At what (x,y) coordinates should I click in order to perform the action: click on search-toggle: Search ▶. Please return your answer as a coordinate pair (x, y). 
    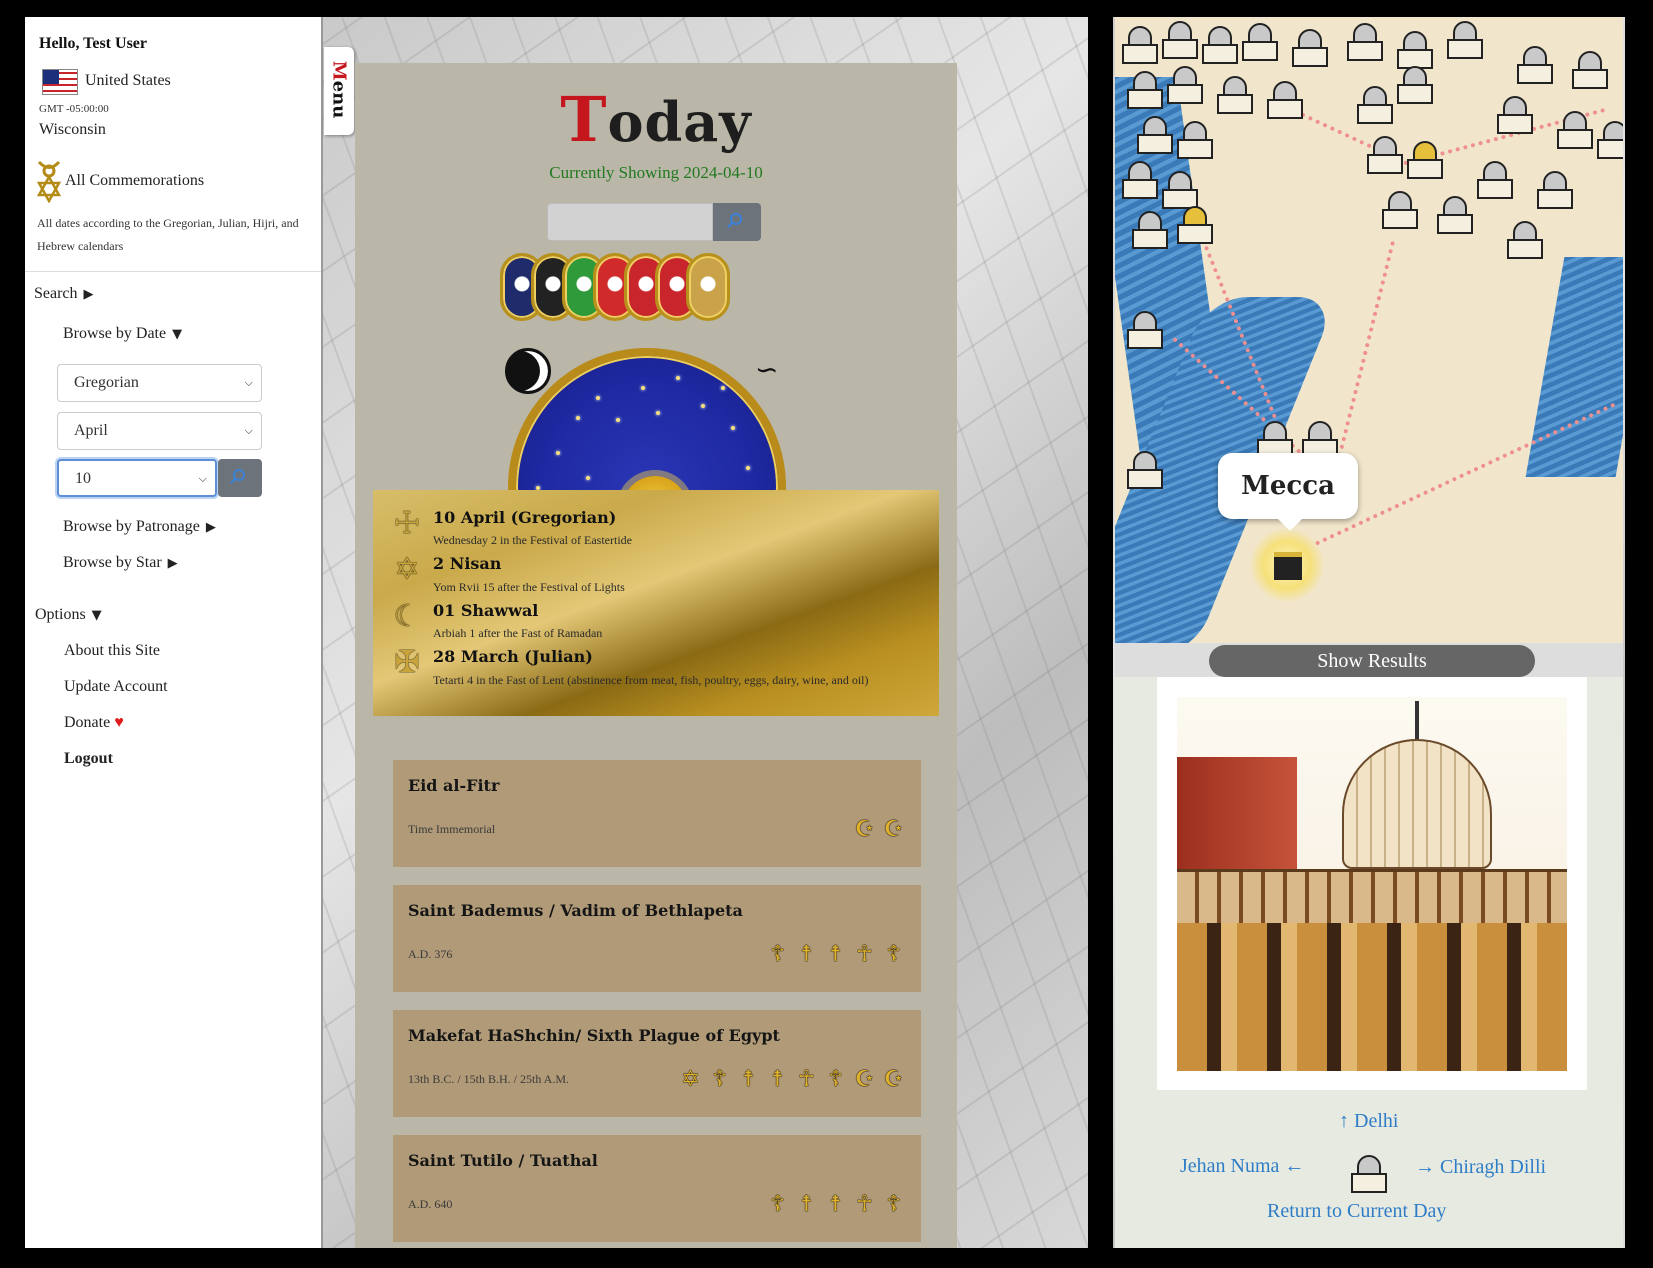
    Looking at the image, I should click on (64, 294).